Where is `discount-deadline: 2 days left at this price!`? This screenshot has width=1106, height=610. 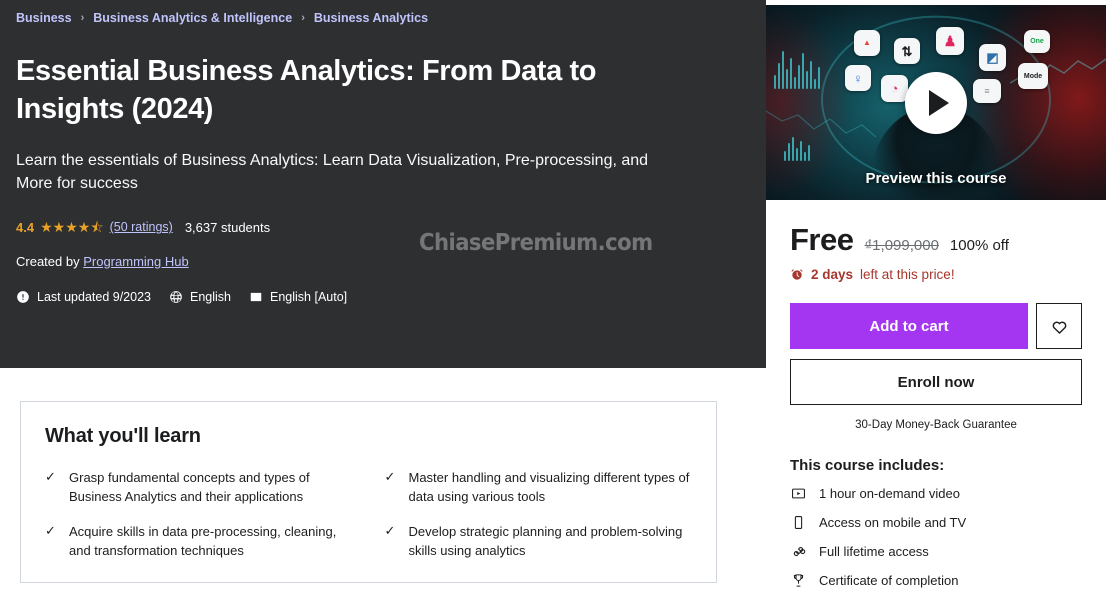 discount-deadline: 2 days left at this price! is located at coordinates (936, 274).